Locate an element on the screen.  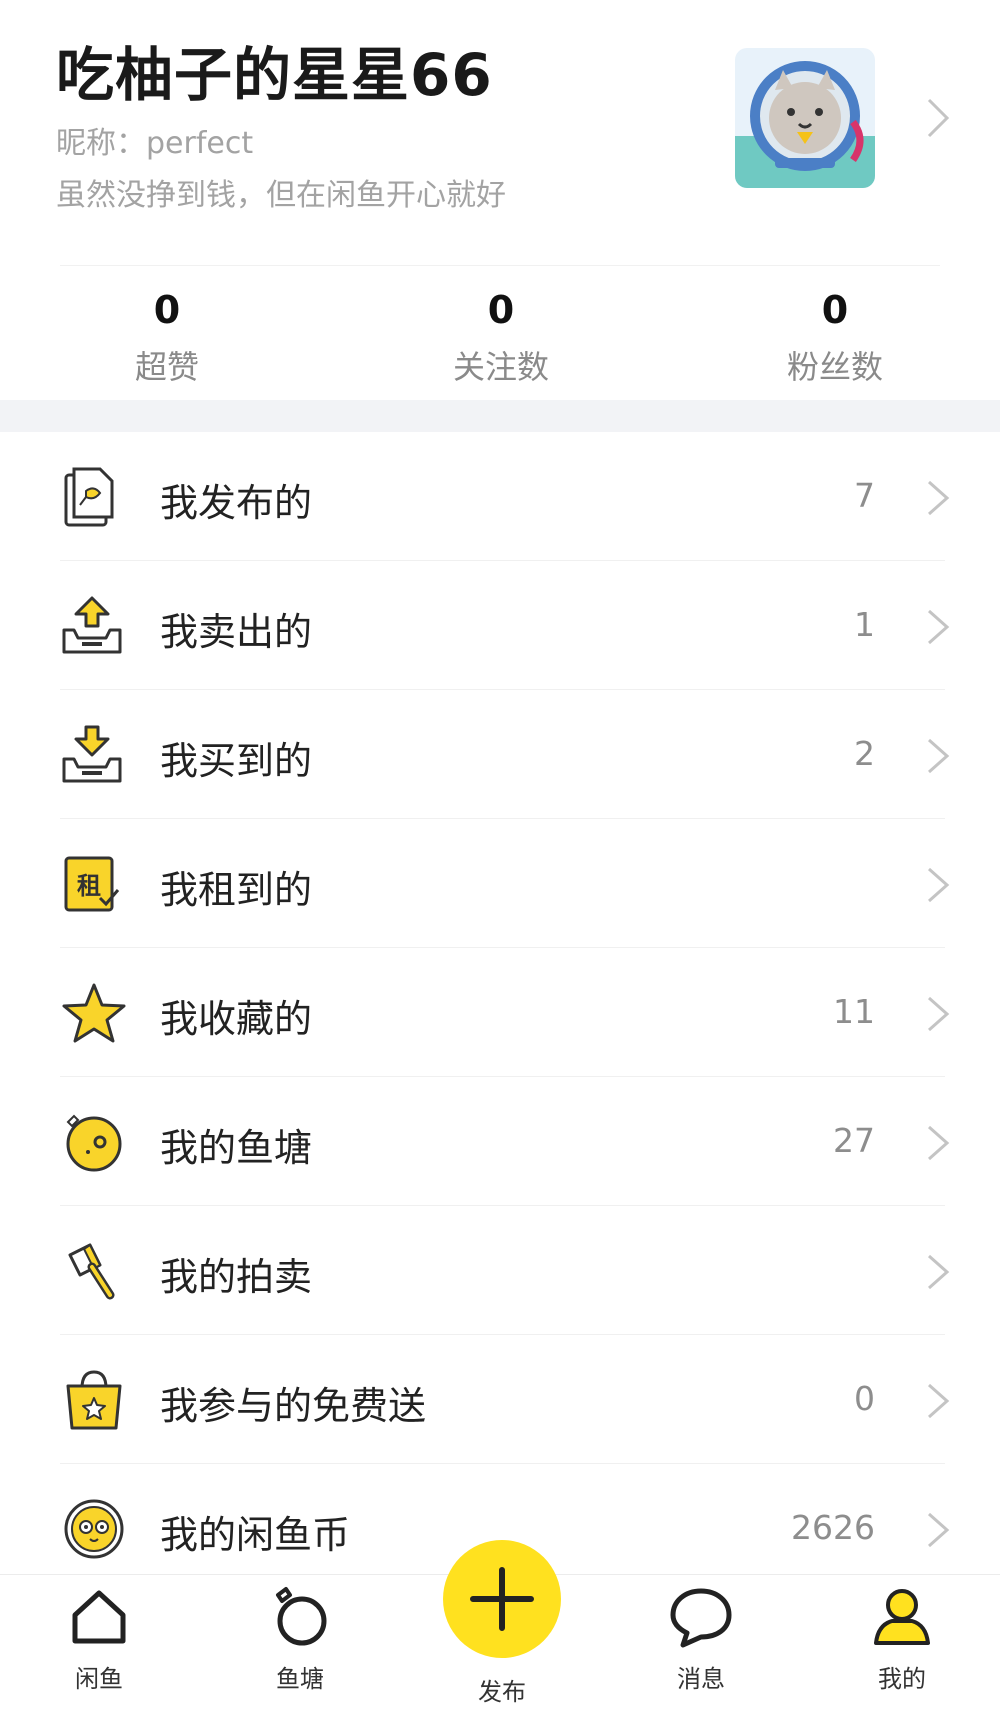
menu-item-label: 我的鱼塘 is located at coordinates (236, 1148).